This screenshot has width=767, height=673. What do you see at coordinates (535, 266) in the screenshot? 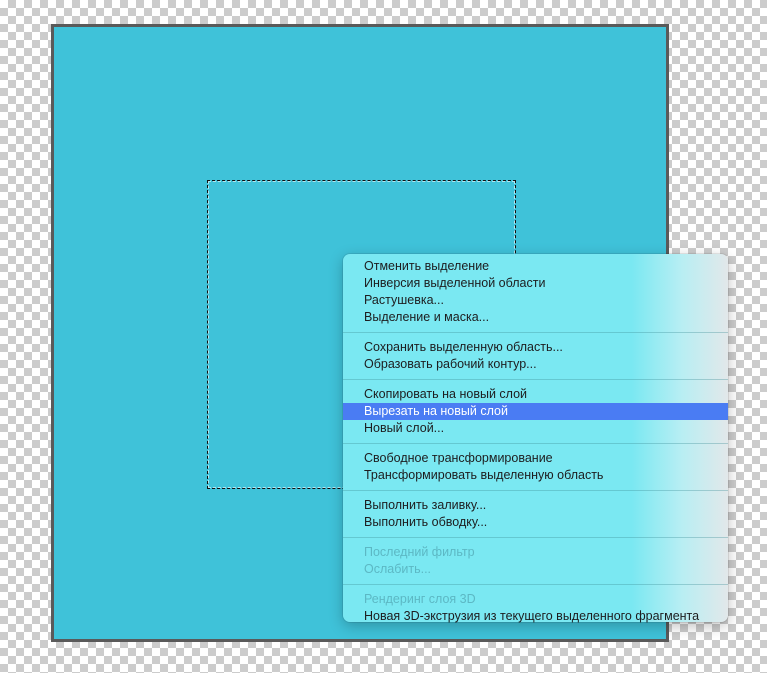
I see `menu-item-deselect: Отменить выделение` at bounding box center [535, 266].